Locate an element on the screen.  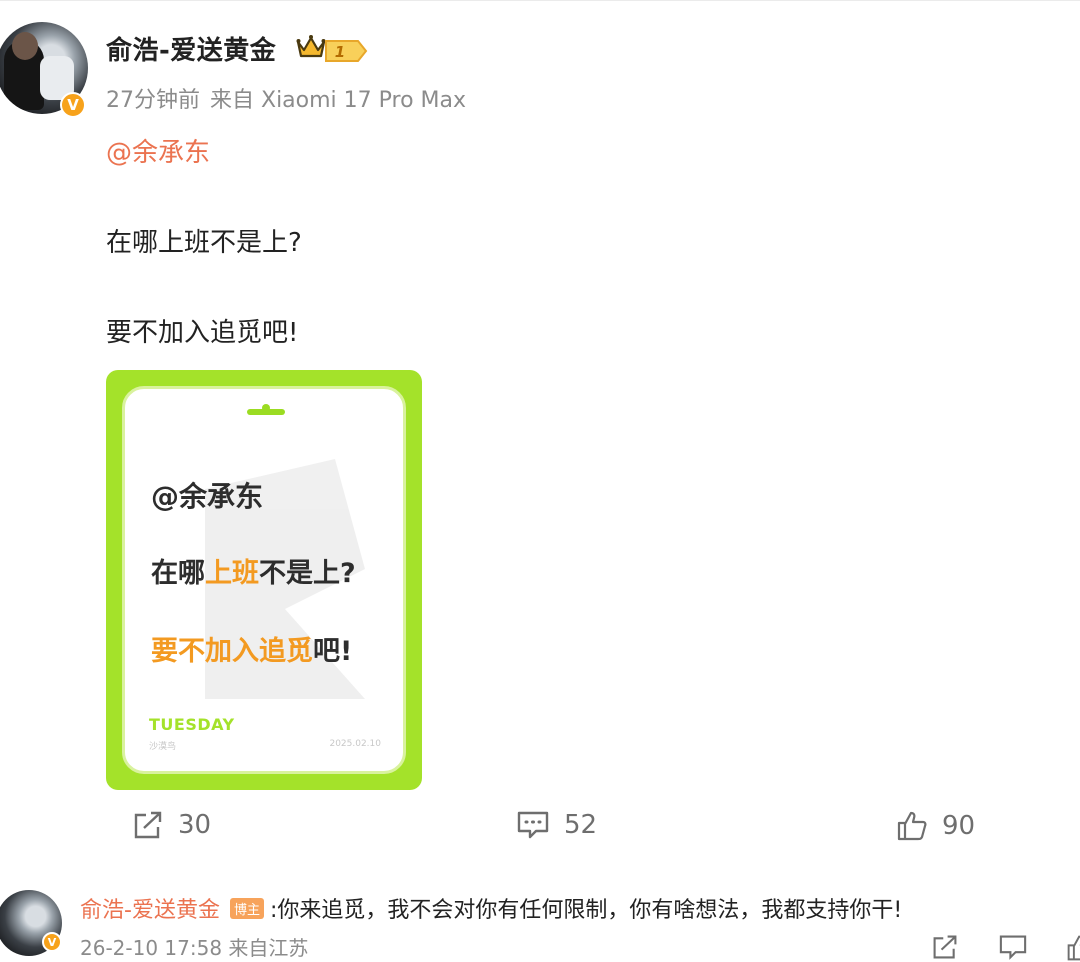
comment-icon is located at coordinates (533, 825).